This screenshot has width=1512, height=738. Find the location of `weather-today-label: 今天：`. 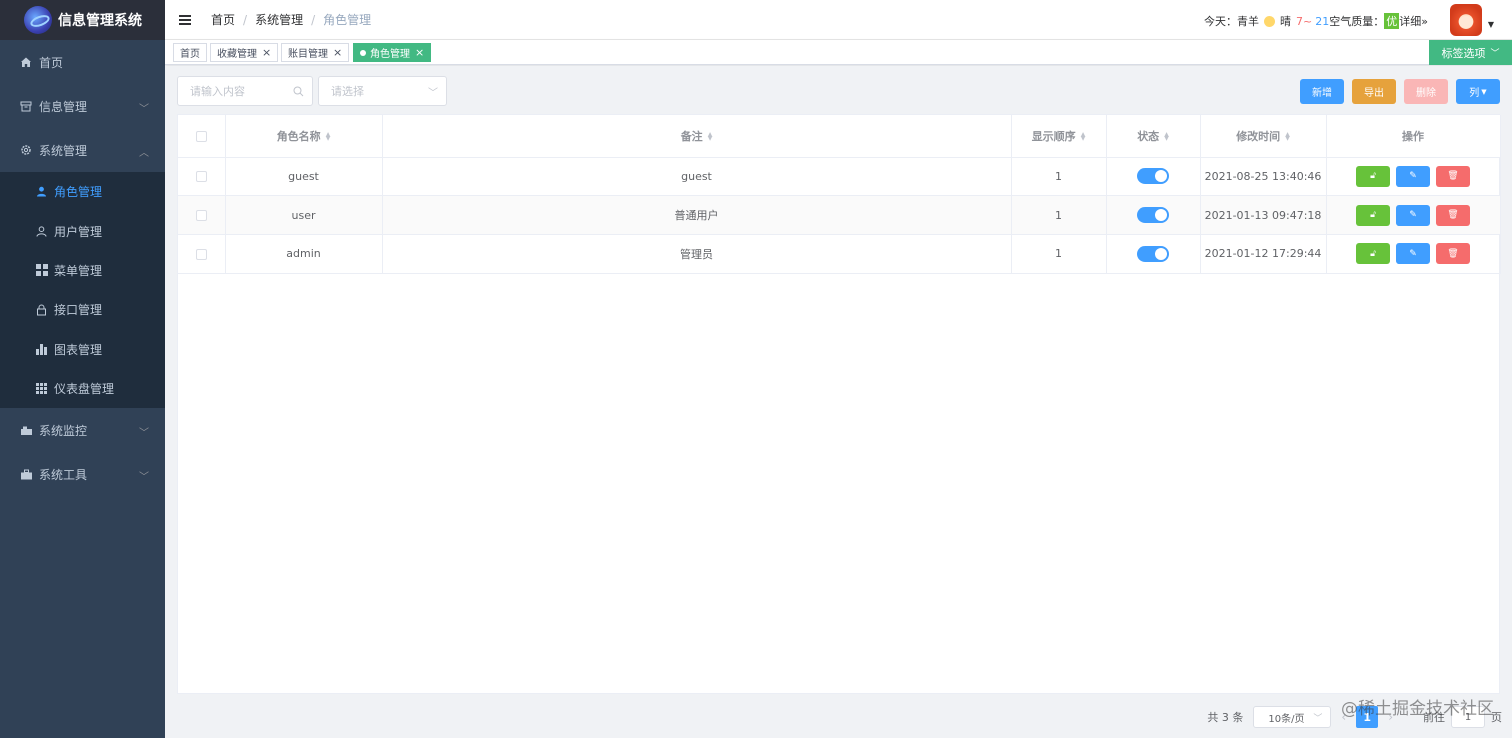

weather-today-label: 今天： is located at coordinates (1221, 21).